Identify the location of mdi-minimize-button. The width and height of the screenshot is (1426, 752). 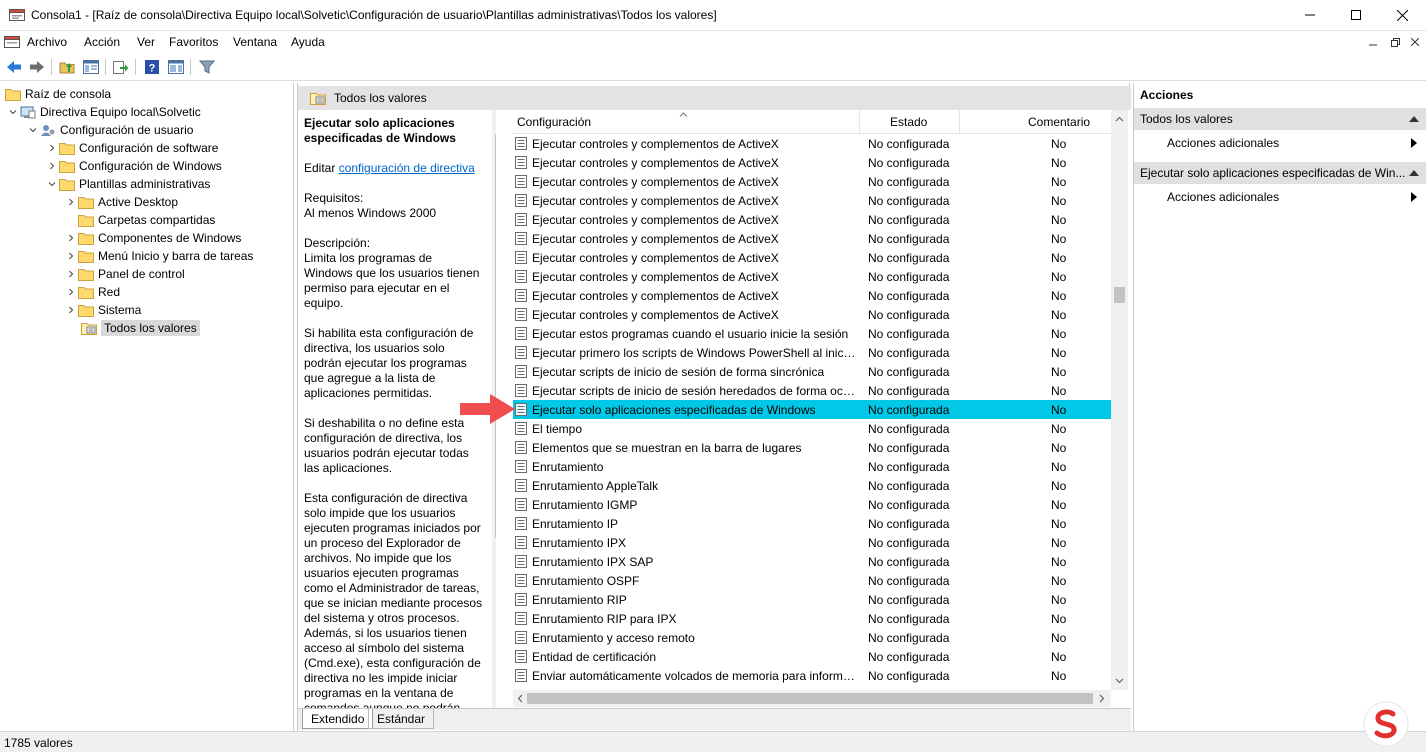
(1373, 42).